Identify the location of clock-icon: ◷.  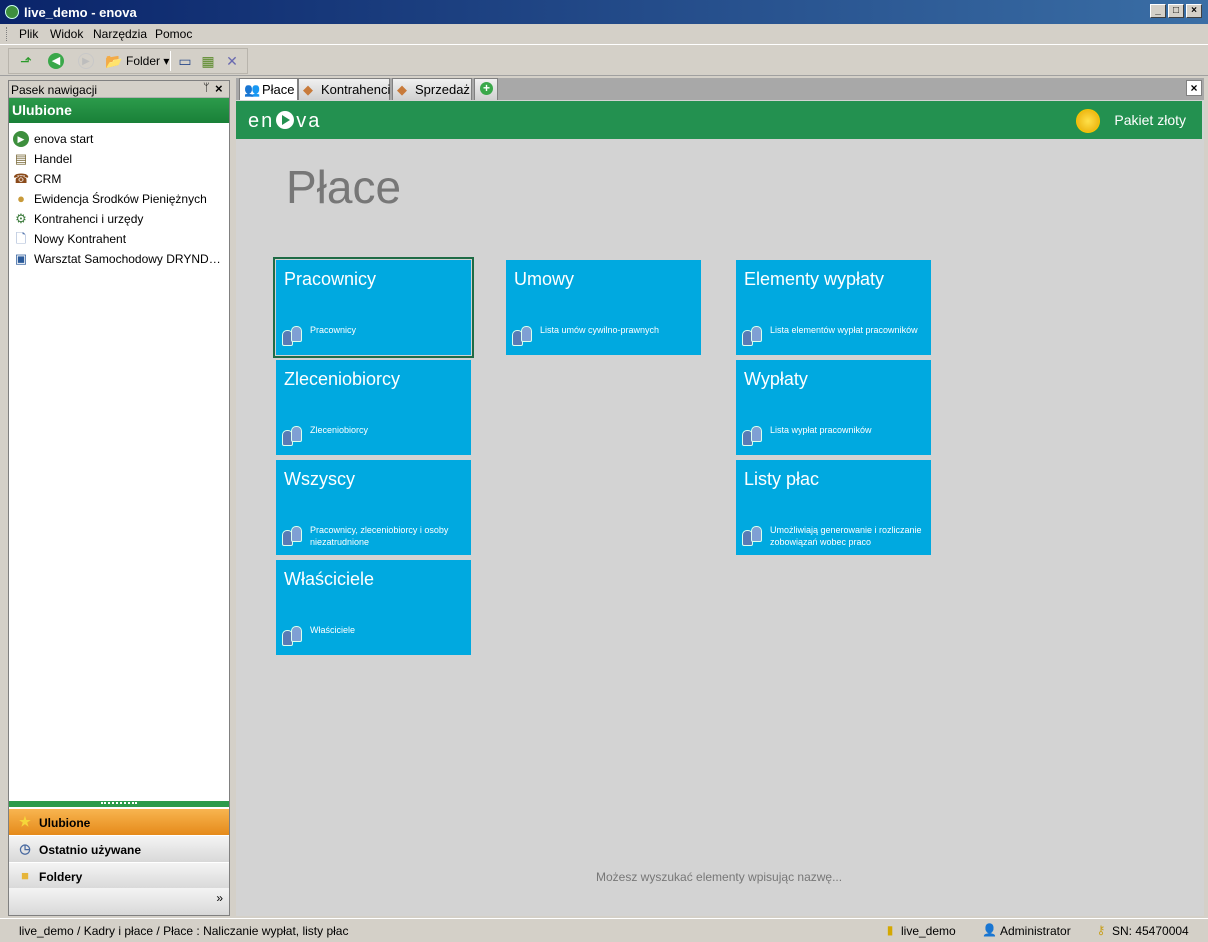
(25, 848).